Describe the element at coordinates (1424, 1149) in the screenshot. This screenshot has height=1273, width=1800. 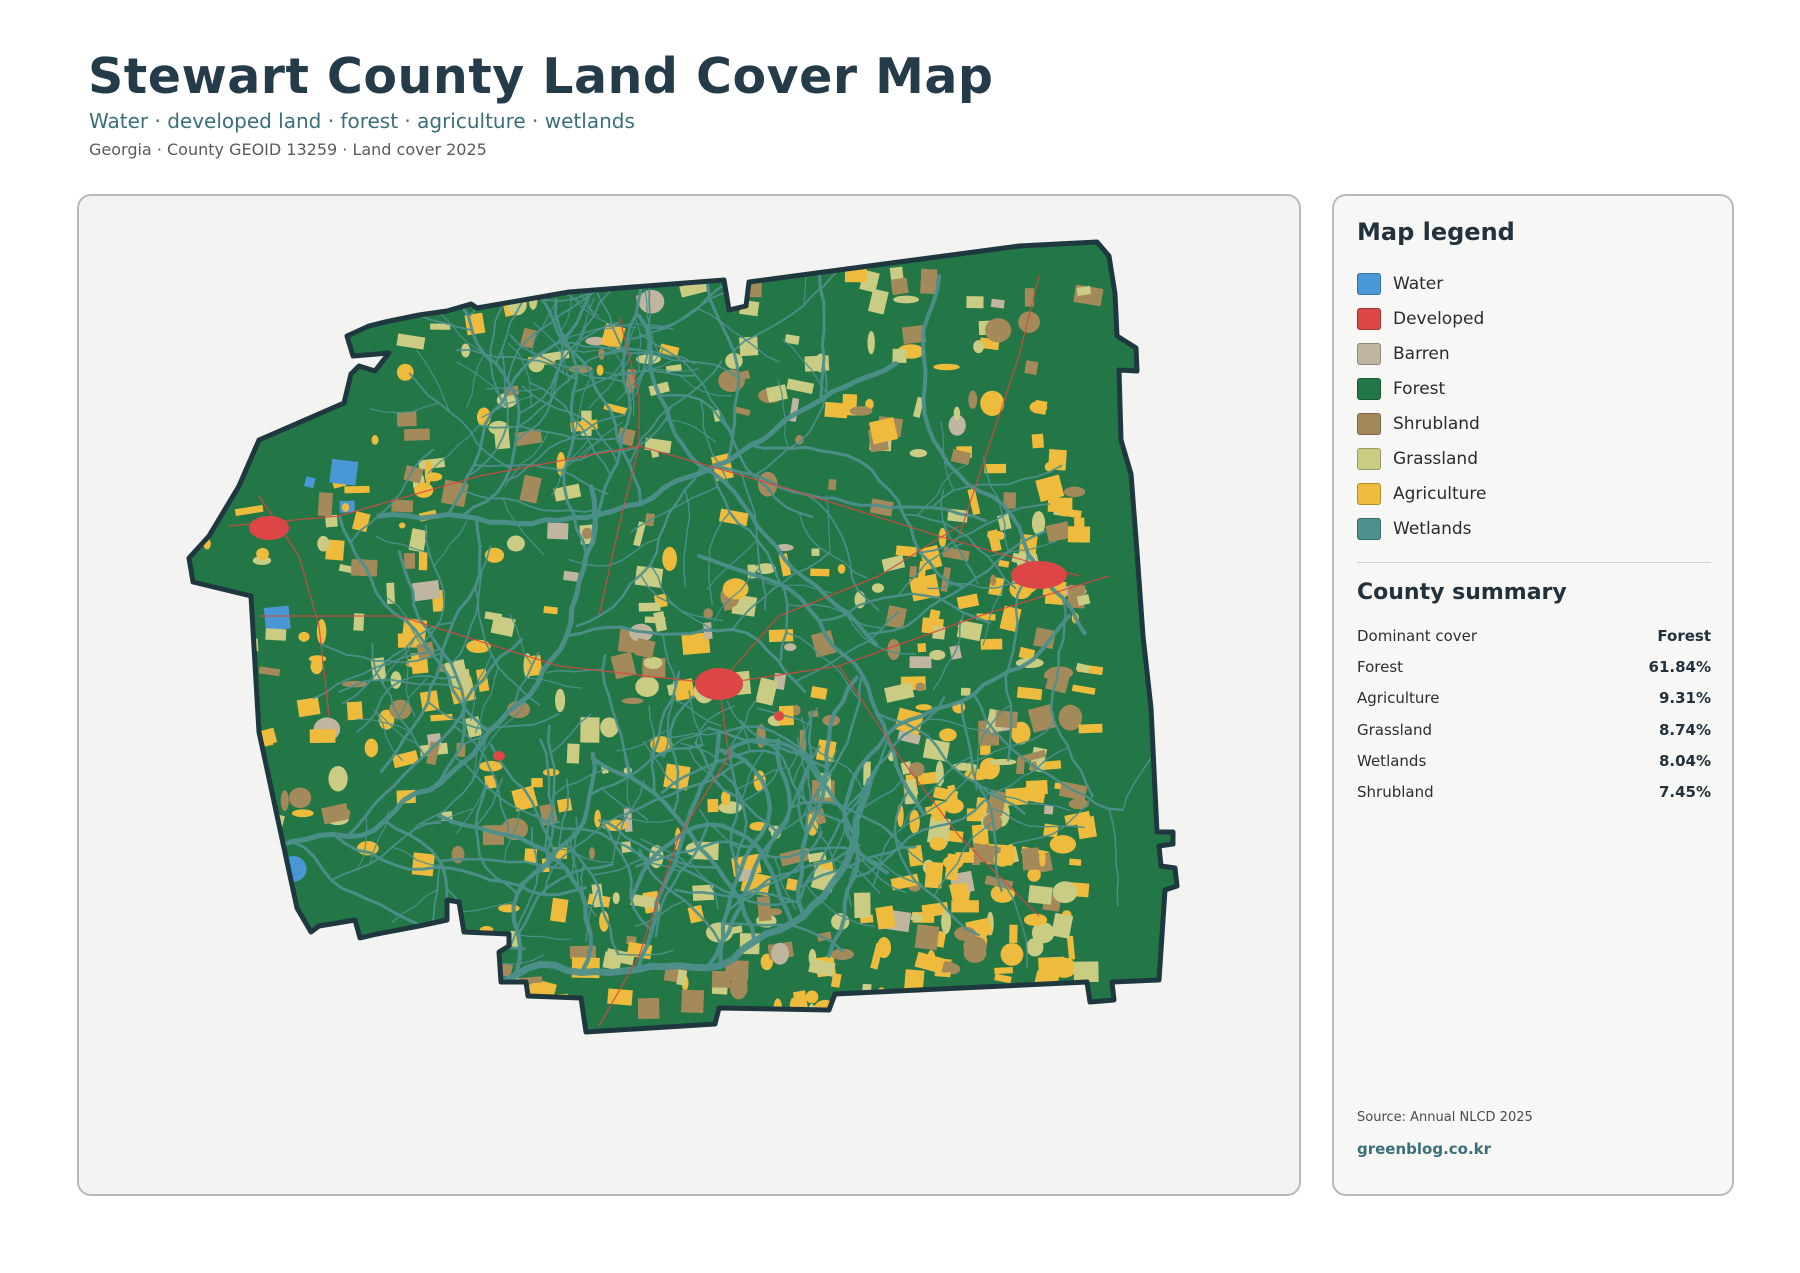
I see `site-link: greenblog.co.kr` at that location.